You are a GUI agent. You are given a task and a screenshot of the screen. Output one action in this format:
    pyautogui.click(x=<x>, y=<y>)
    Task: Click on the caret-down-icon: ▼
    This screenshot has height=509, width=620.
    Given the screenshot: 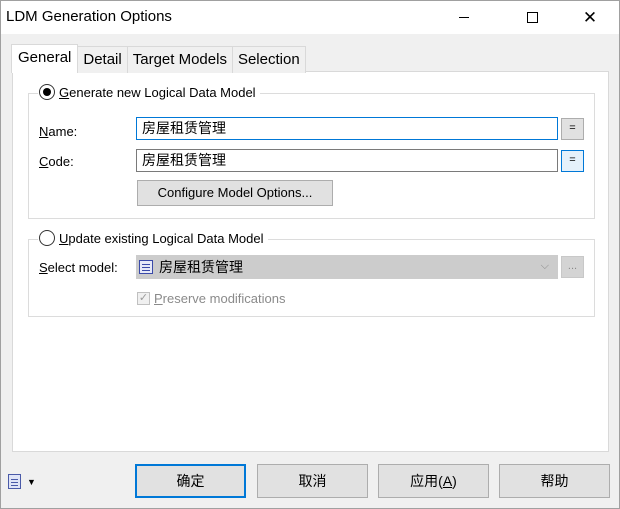 What is the action you would take?
    pyautogui.click(x=31, y=481)
    